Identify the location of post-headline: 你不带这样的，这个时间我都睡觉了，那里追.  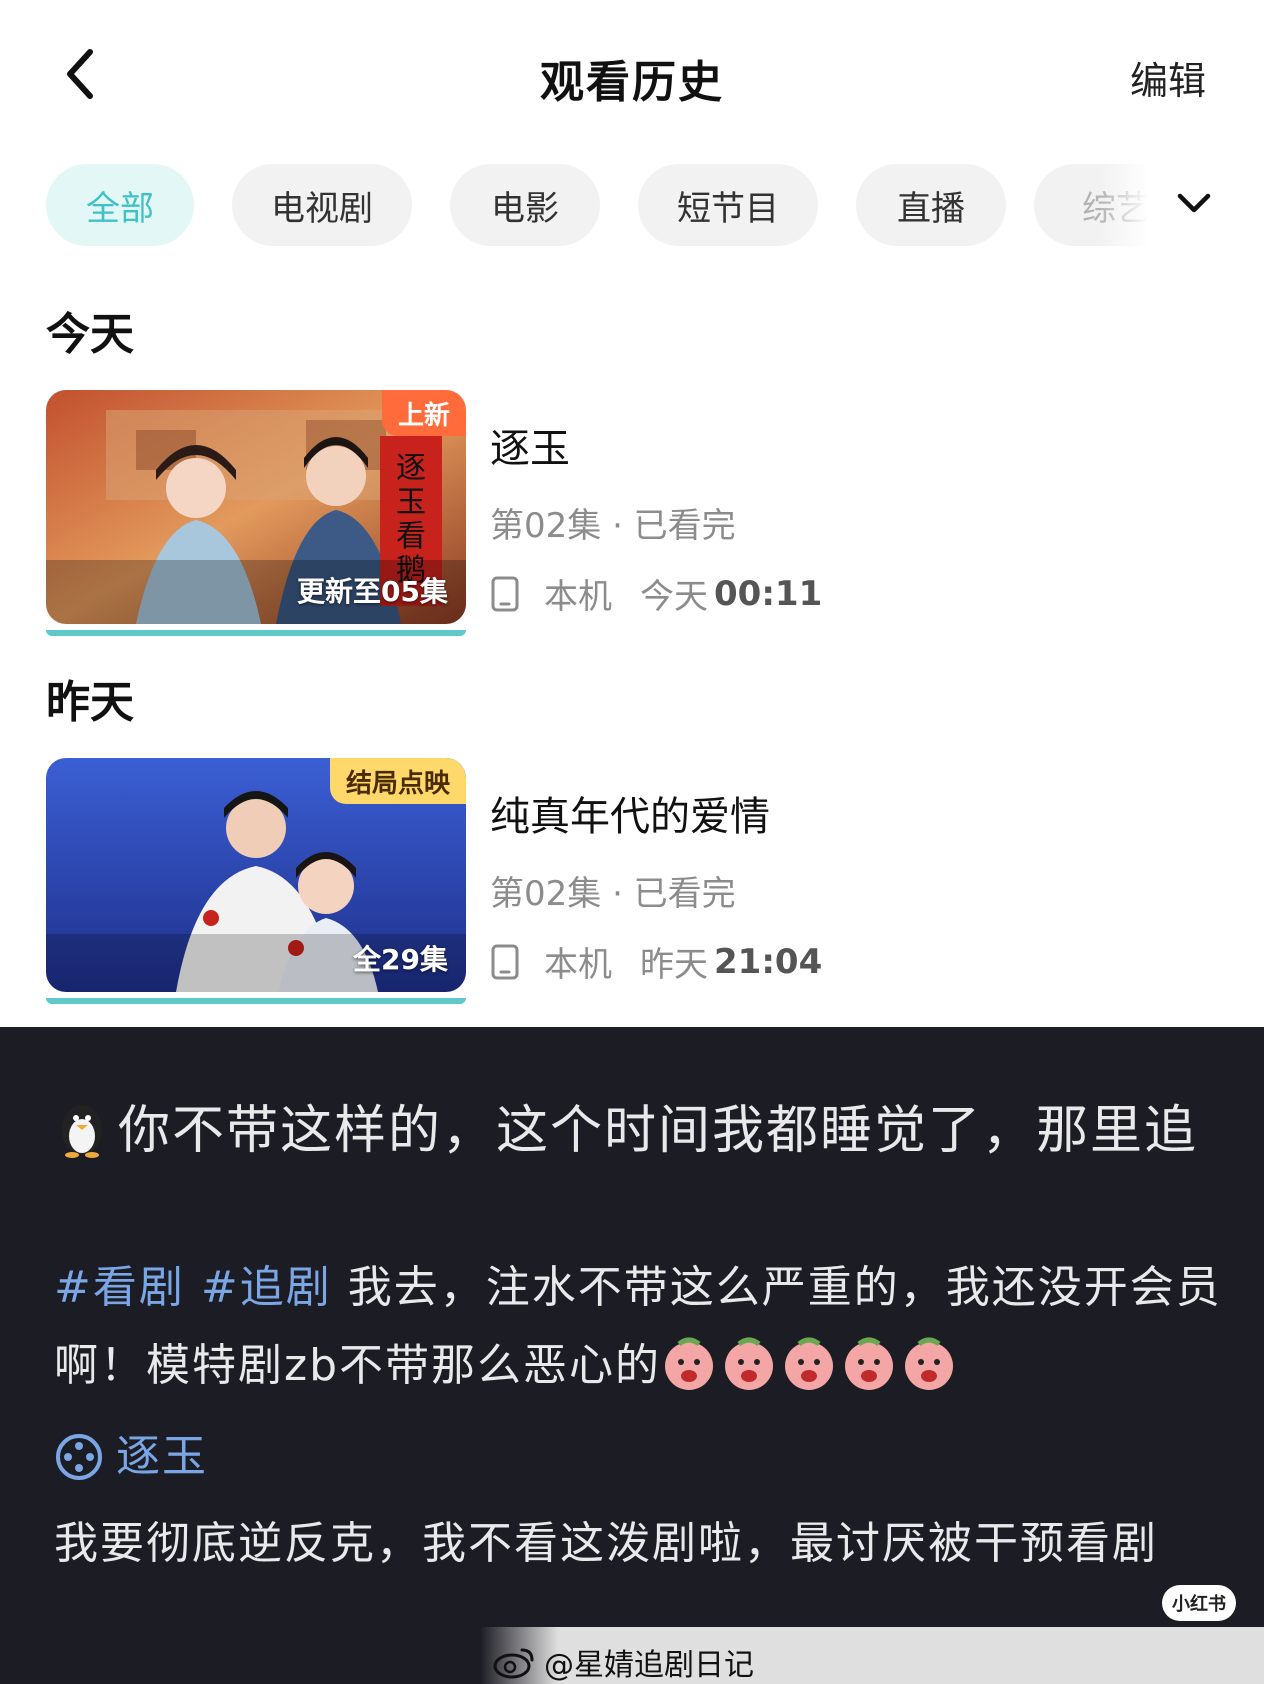
(639, 1131).